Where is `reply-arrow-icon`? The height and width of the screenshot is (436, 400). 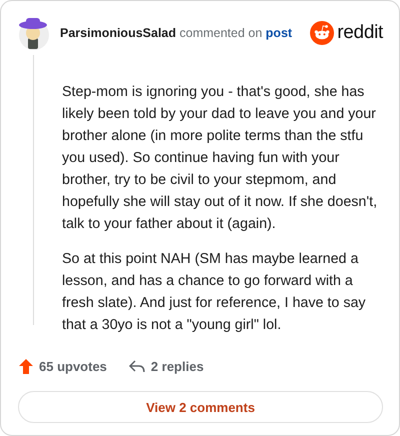
reply-arrow-icon is located at coordinates (136, 366).